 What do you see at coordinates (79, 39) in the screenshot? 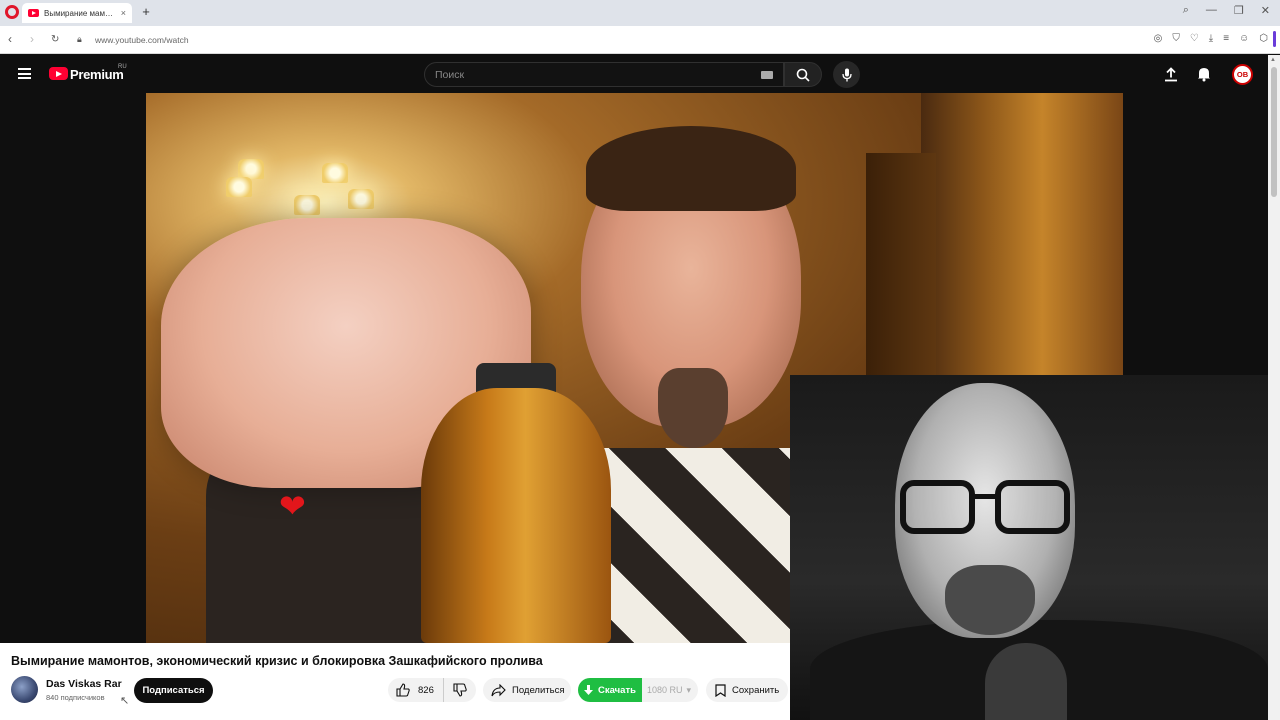
I see `lock-icon: 🔒︎` at bounding box center [79, 39].